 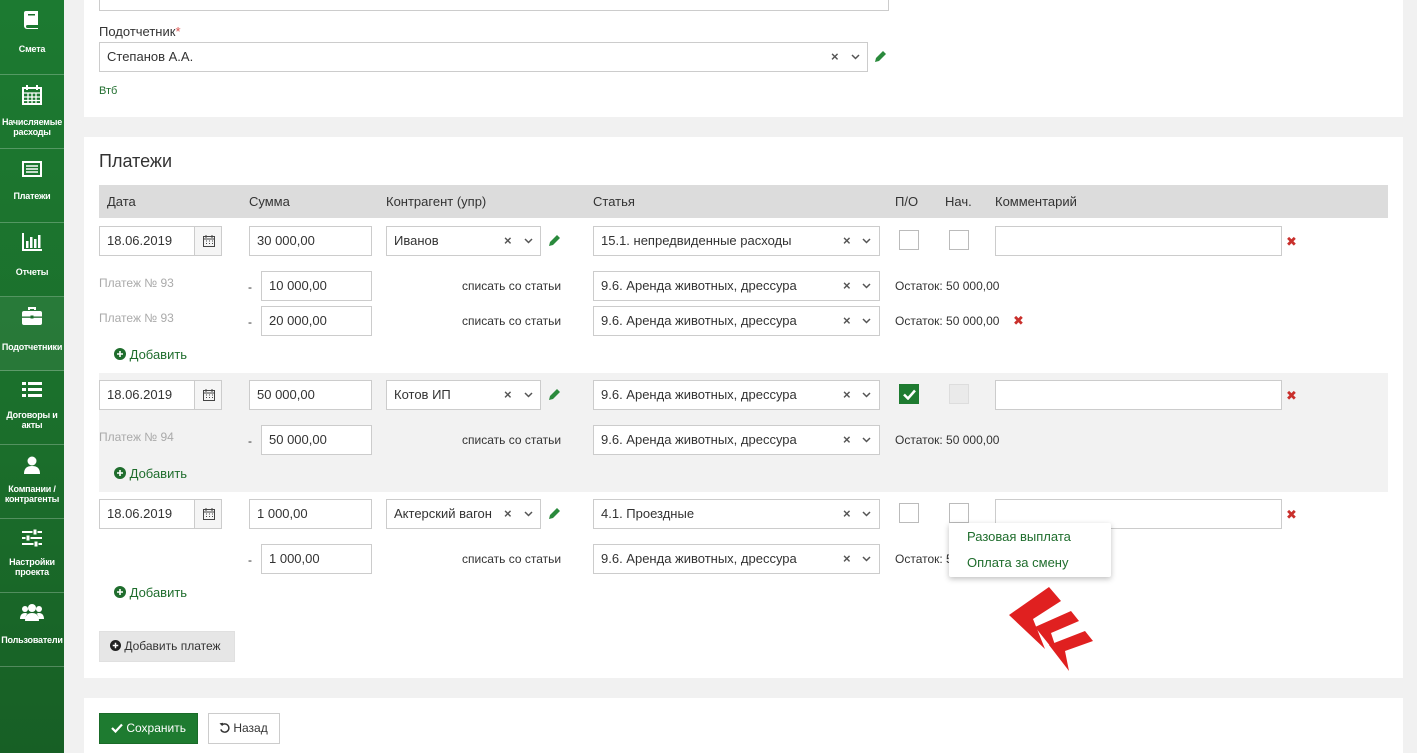 What do you see at coordinates (32, 316) in the screenshot?
I see `briefcase-icon` at bounding box center [32, 316].